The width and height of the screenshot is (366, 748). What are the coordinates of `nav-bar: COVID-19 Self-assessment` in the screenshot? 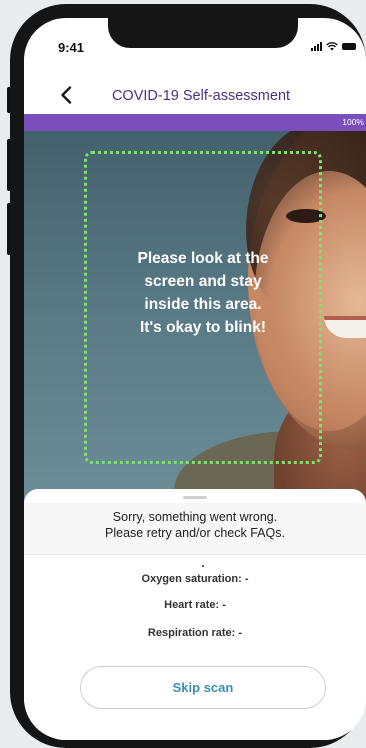 It's located at (195, 96).